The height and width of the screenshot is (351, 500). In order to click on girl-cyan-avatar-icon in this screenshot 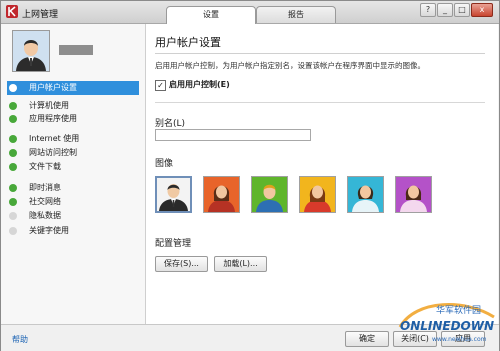, I will do `click(365, 194)`.